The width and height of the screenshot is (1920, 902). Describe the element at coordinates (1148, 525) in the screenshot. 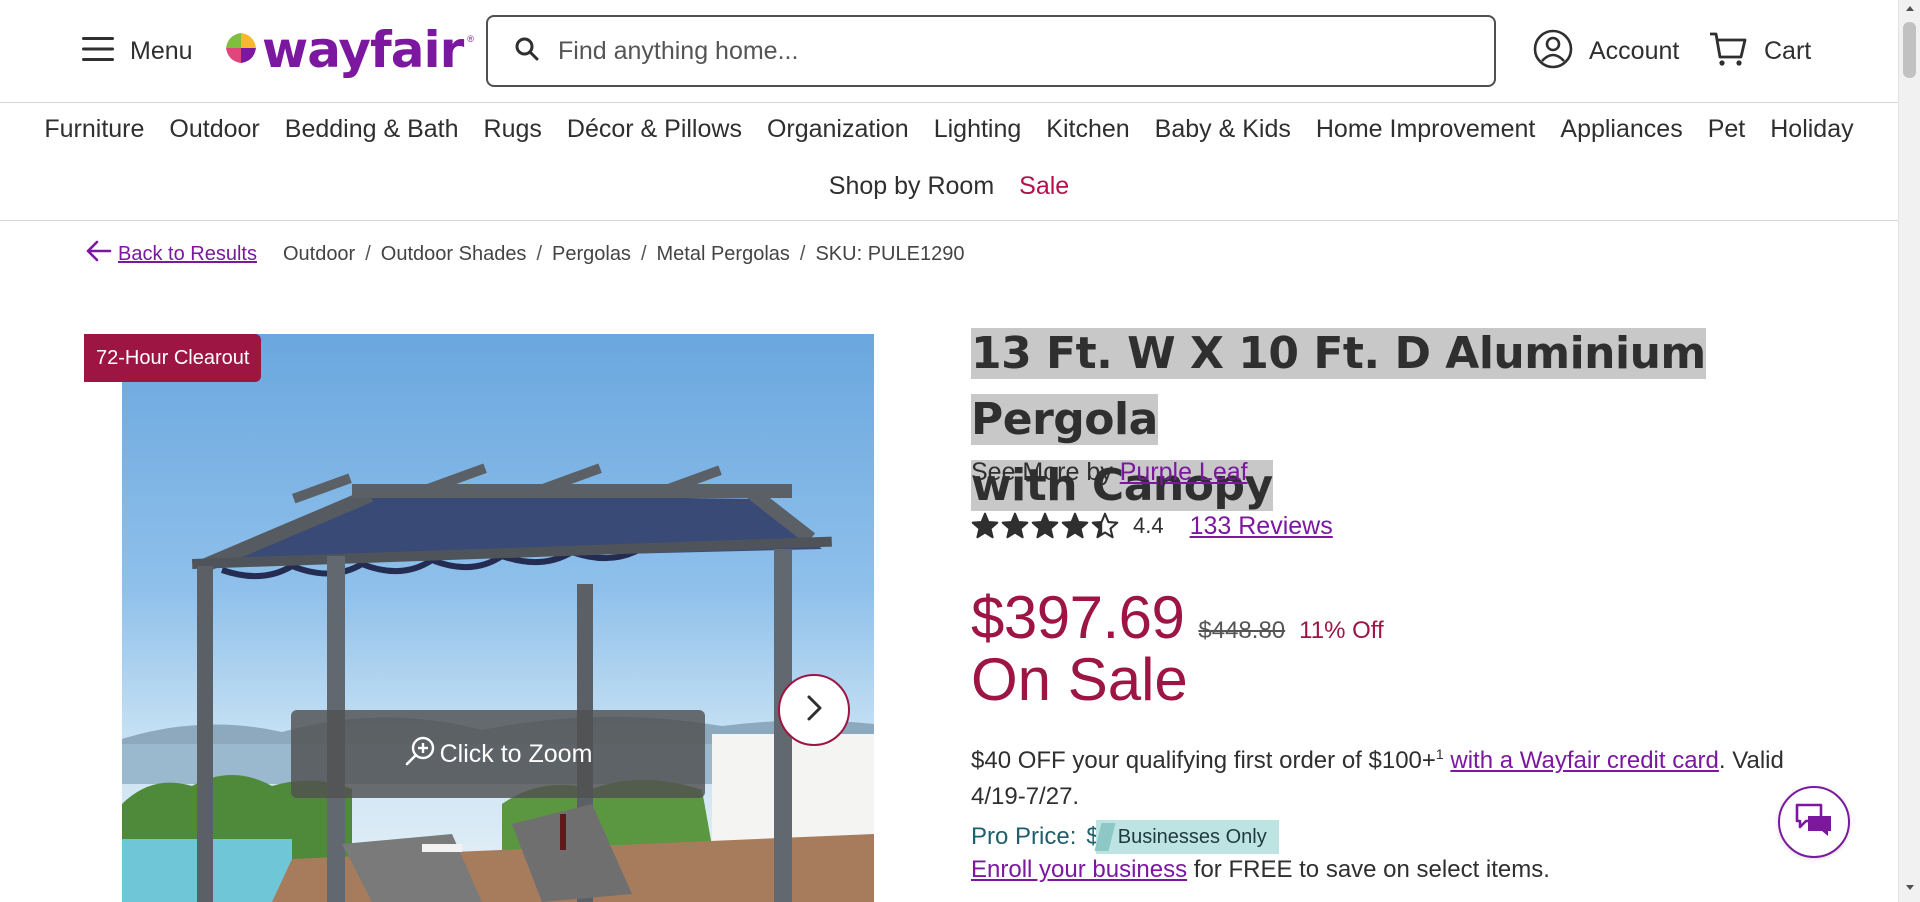

I see `rating-value: 4.4` at that location.